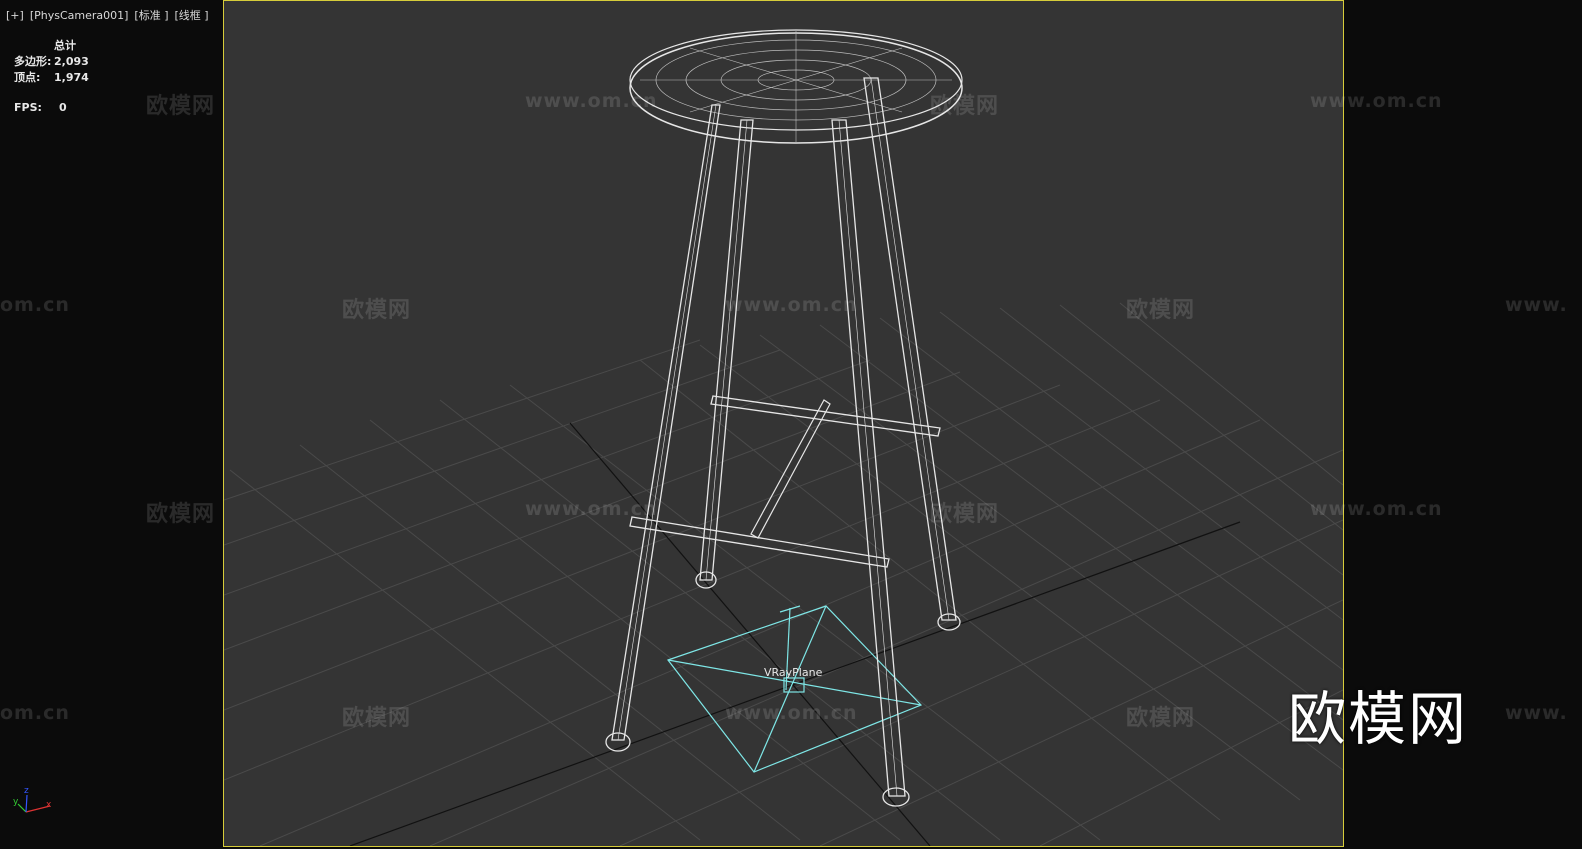  Describe the element at coordinates (151, 15) in the screenshot. I see `shading-preset-button: [标准 ]` at that location.